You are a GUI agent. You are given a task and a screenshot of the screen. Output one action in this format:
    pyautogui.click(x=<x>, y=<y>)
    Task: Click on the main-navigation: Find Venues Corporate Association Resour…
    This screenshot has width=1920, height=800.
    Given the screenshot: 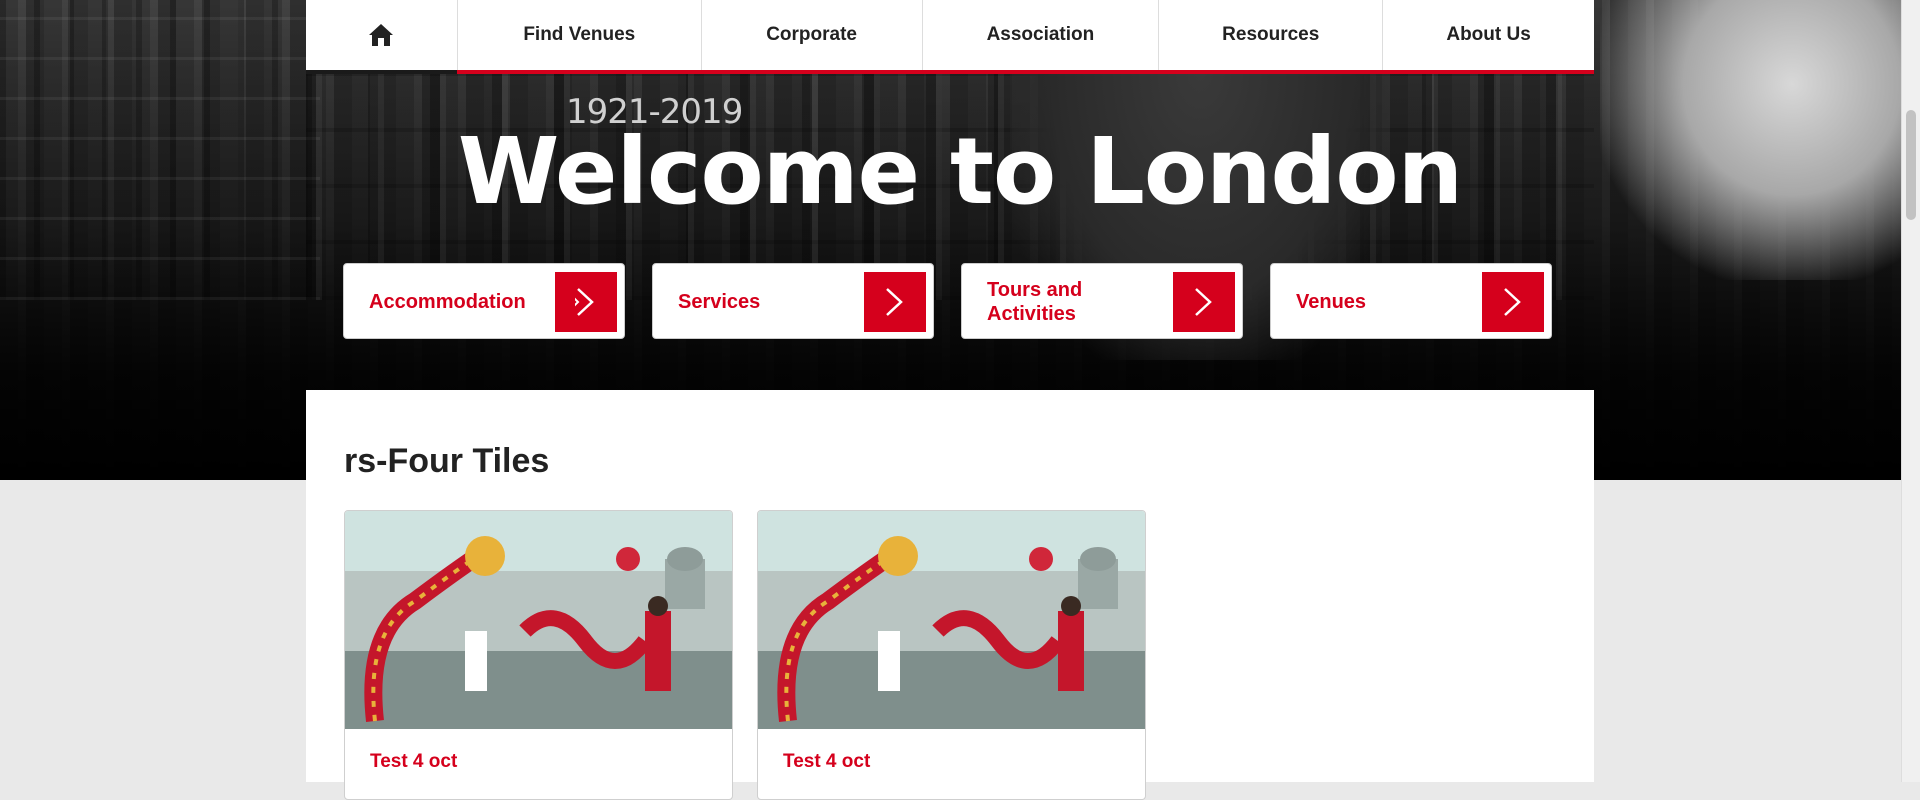 What is the action you would take?
    pyautogui.click(x=950, y=37)
    